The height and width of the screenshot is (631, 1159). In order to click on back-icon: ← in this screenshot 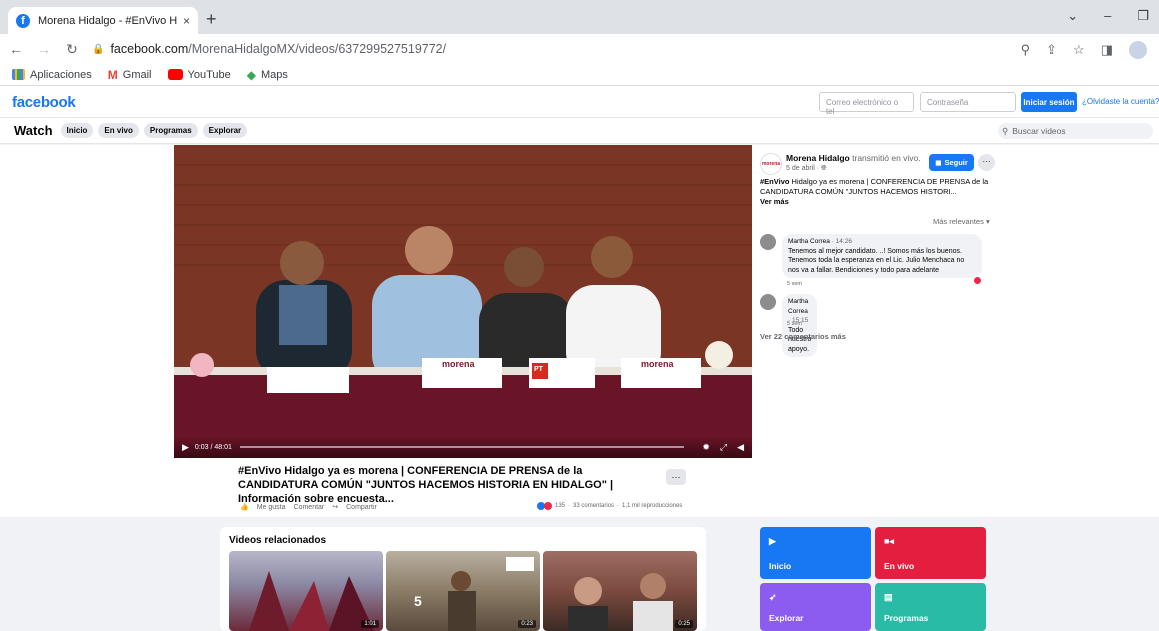, I will do `click(16, 49)`.